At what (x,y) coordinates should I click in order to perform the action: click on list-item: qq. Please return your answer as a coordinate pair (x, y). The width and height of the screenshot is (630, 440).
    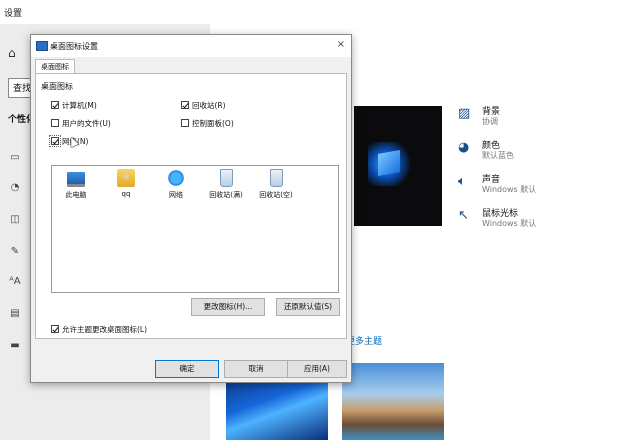
    Looking at the image, I should click on (126, 183).